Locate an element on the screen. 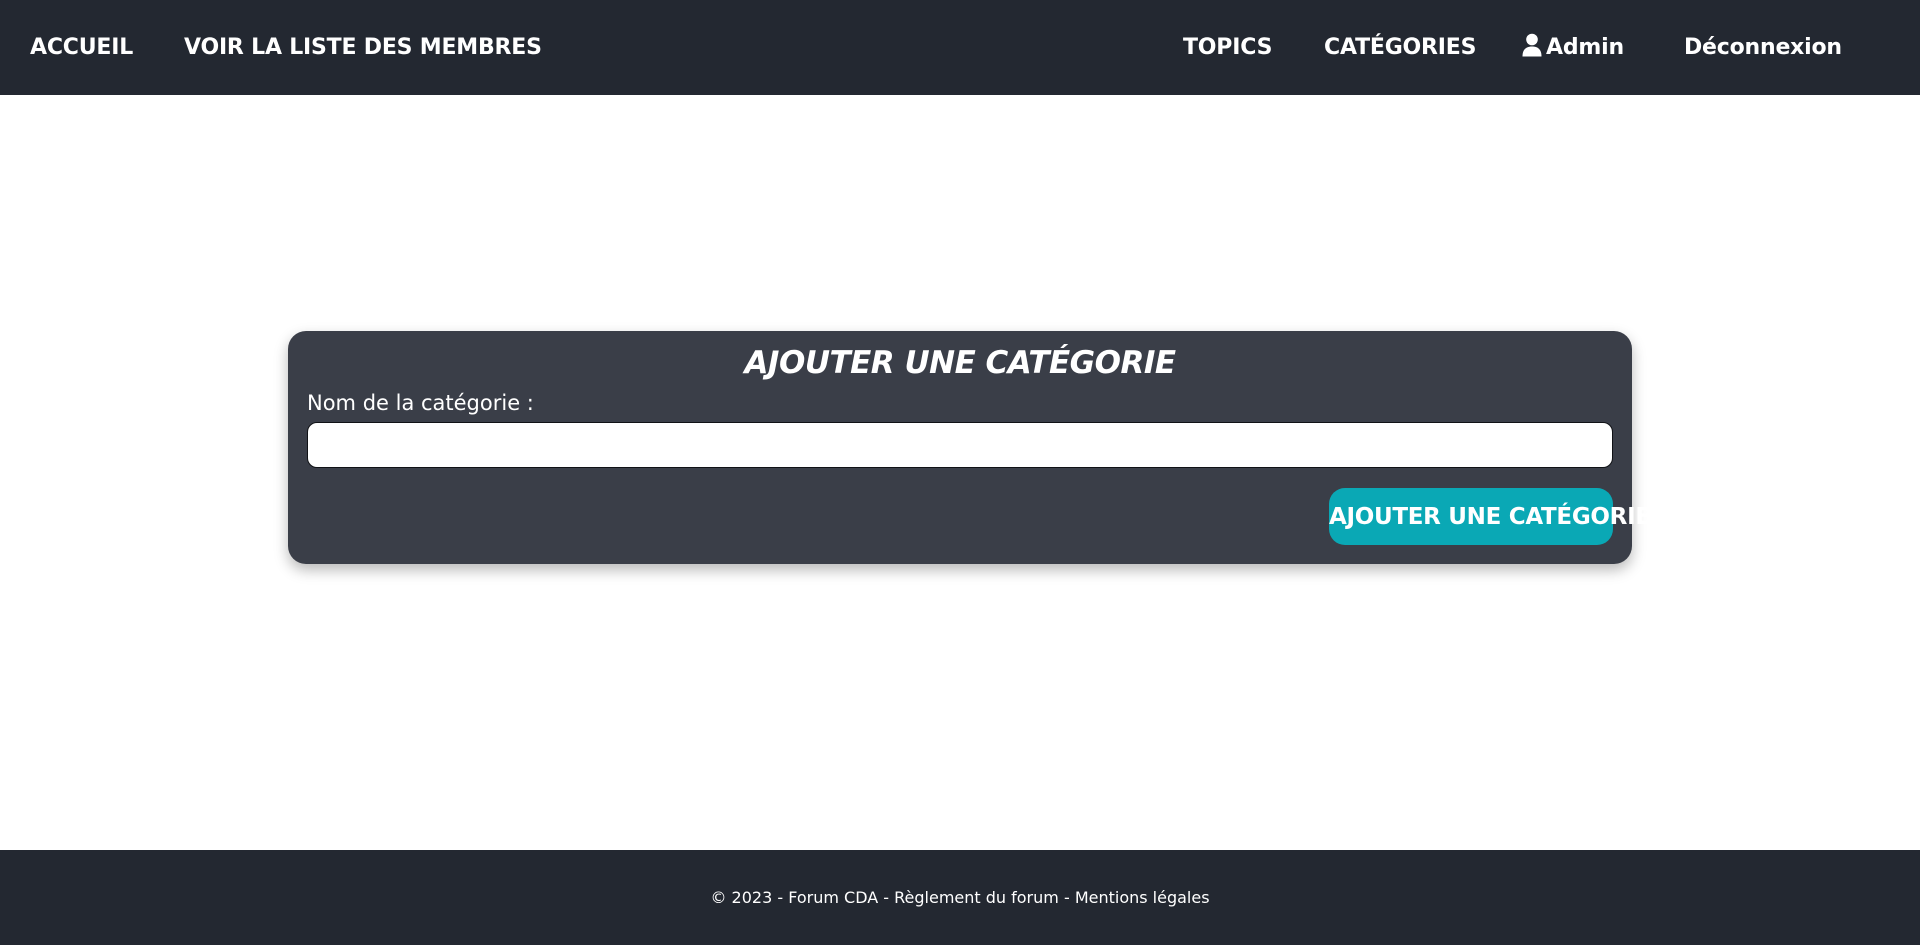 This screenshot has height=945, width=1920. footer-link-rules: Règlement du forum is located at coordinates (976, 897).